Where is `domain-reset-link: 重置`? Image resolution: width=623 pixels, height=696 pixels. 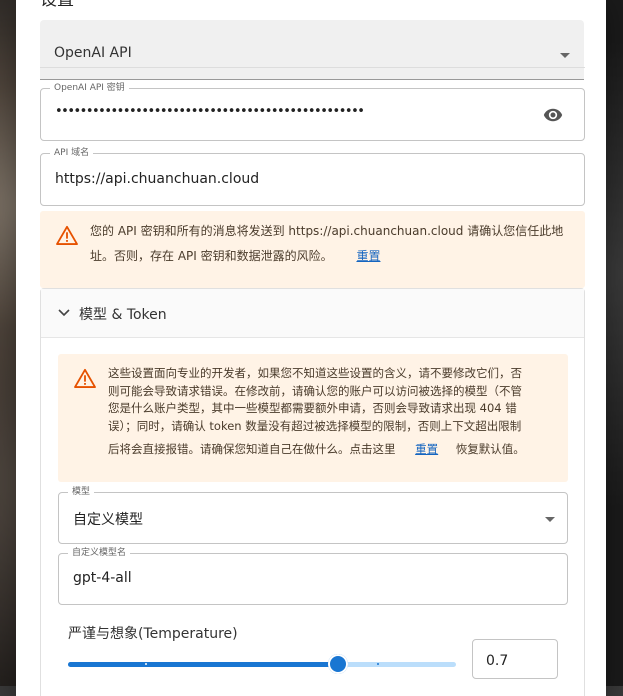
domain-reset-link: 重置 is located at coordinates (368, 256).